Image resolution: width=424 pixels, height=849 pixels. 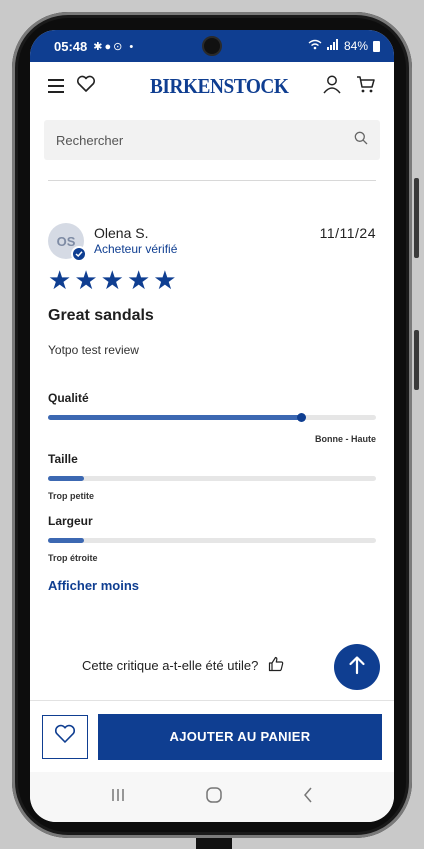 What do you see at coordinates (332, 46) in the screenshot?
I see `signal-icon` at bounding box center [332, 46].